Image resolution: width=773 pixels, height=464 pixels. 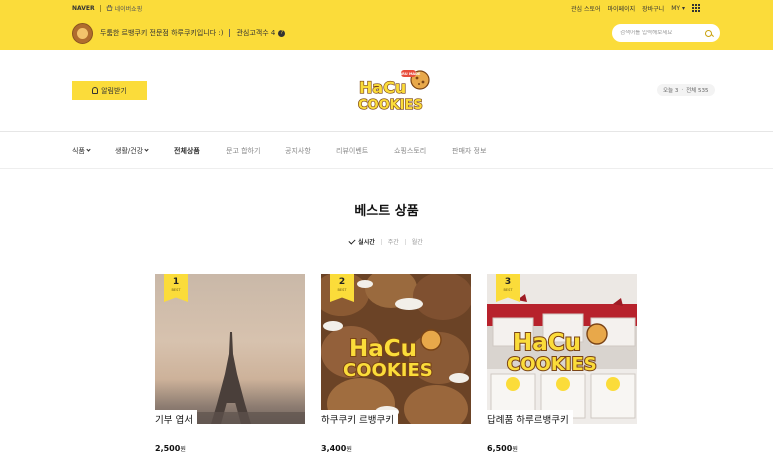 What do you see at coordinates (243, 150) in the screenshot?
I see `nav-label: 문고 합하기` at bounding box center [243, 150].